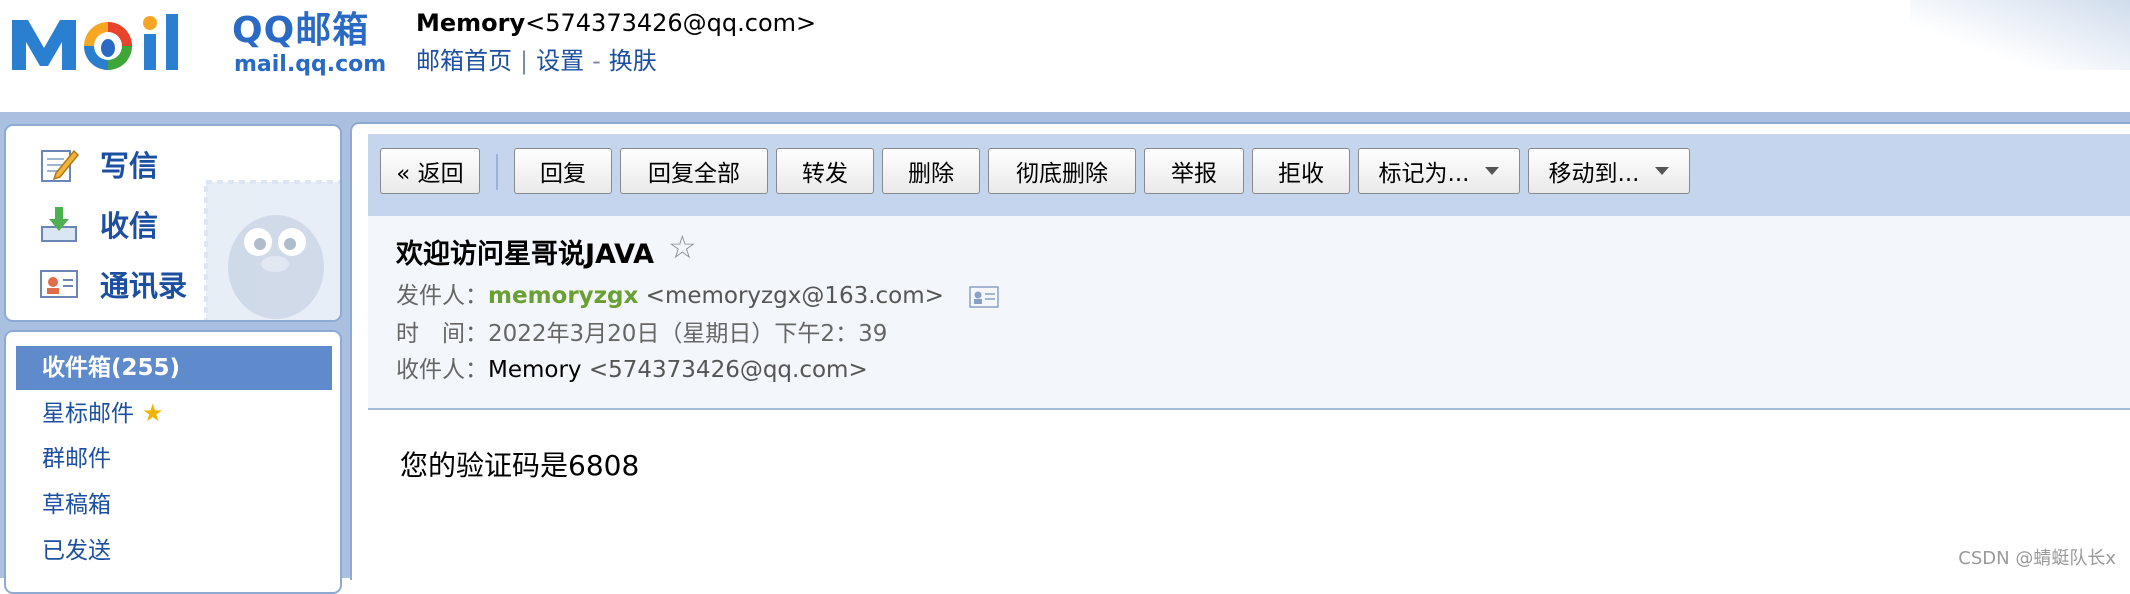 The width and height of the screenshot is (2130, 594). I want to click on star-toggle-icon: ☆, so click(682, 247).